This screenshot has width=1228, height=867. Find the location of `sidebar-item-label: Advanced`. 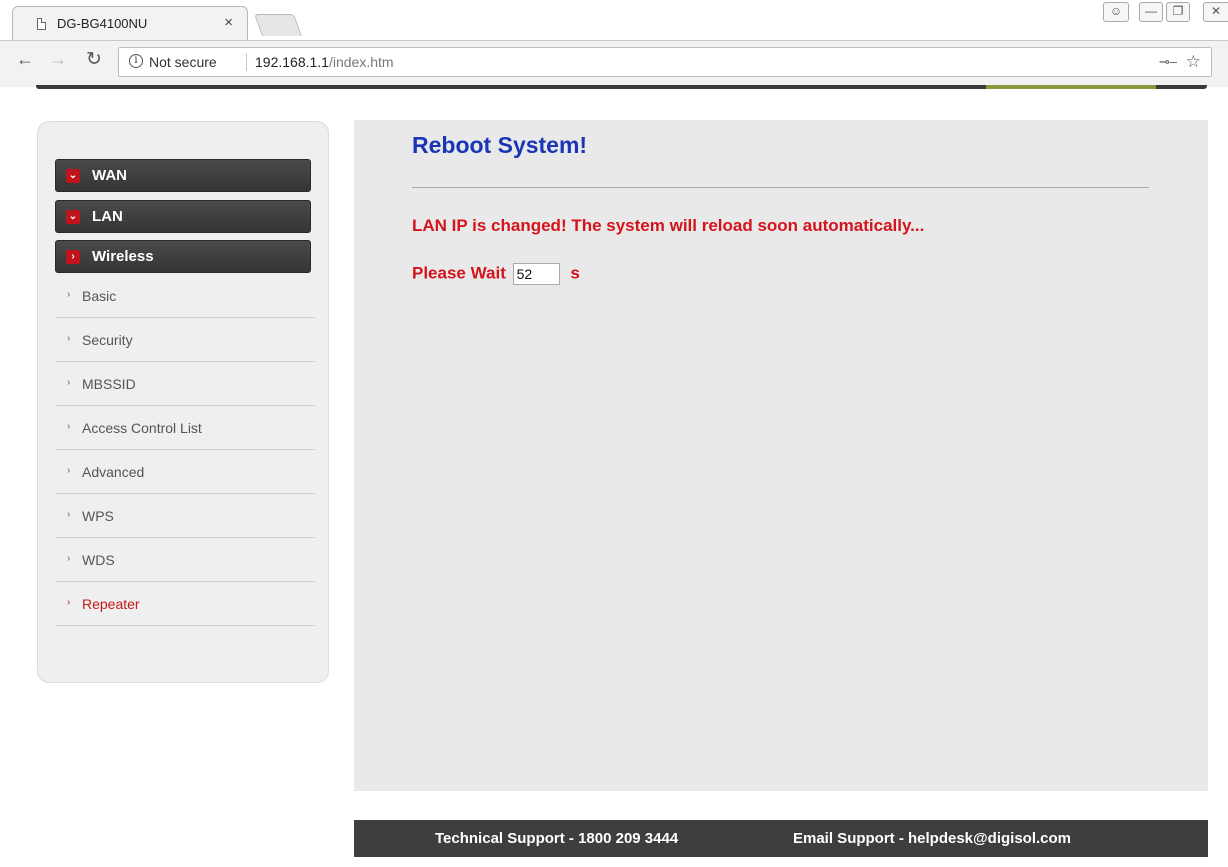

sidebar-item-label: Advanced is located at coordinates (113, 472).